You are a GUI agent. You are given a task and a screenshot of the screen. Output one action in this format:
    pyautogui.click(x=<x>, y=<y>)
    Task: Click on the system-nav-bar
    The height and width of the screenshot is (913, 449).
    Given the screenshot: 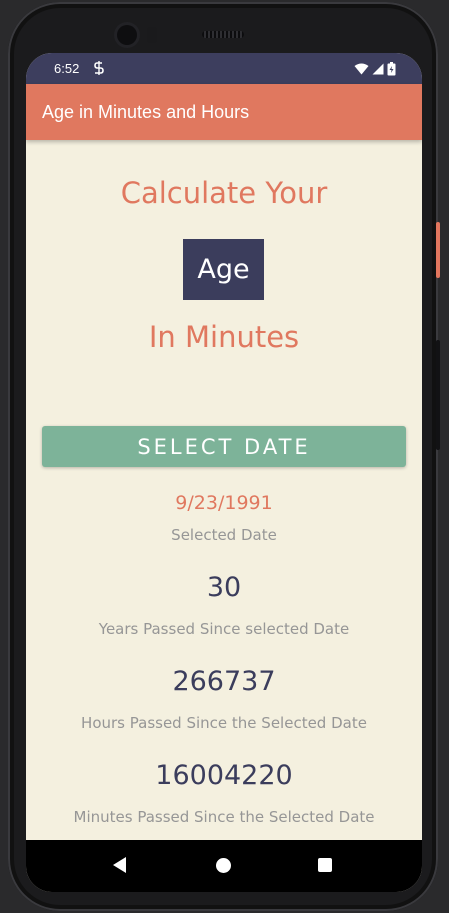 What is the action you would take?
    pyautogui.click(x=224, y=866)
    